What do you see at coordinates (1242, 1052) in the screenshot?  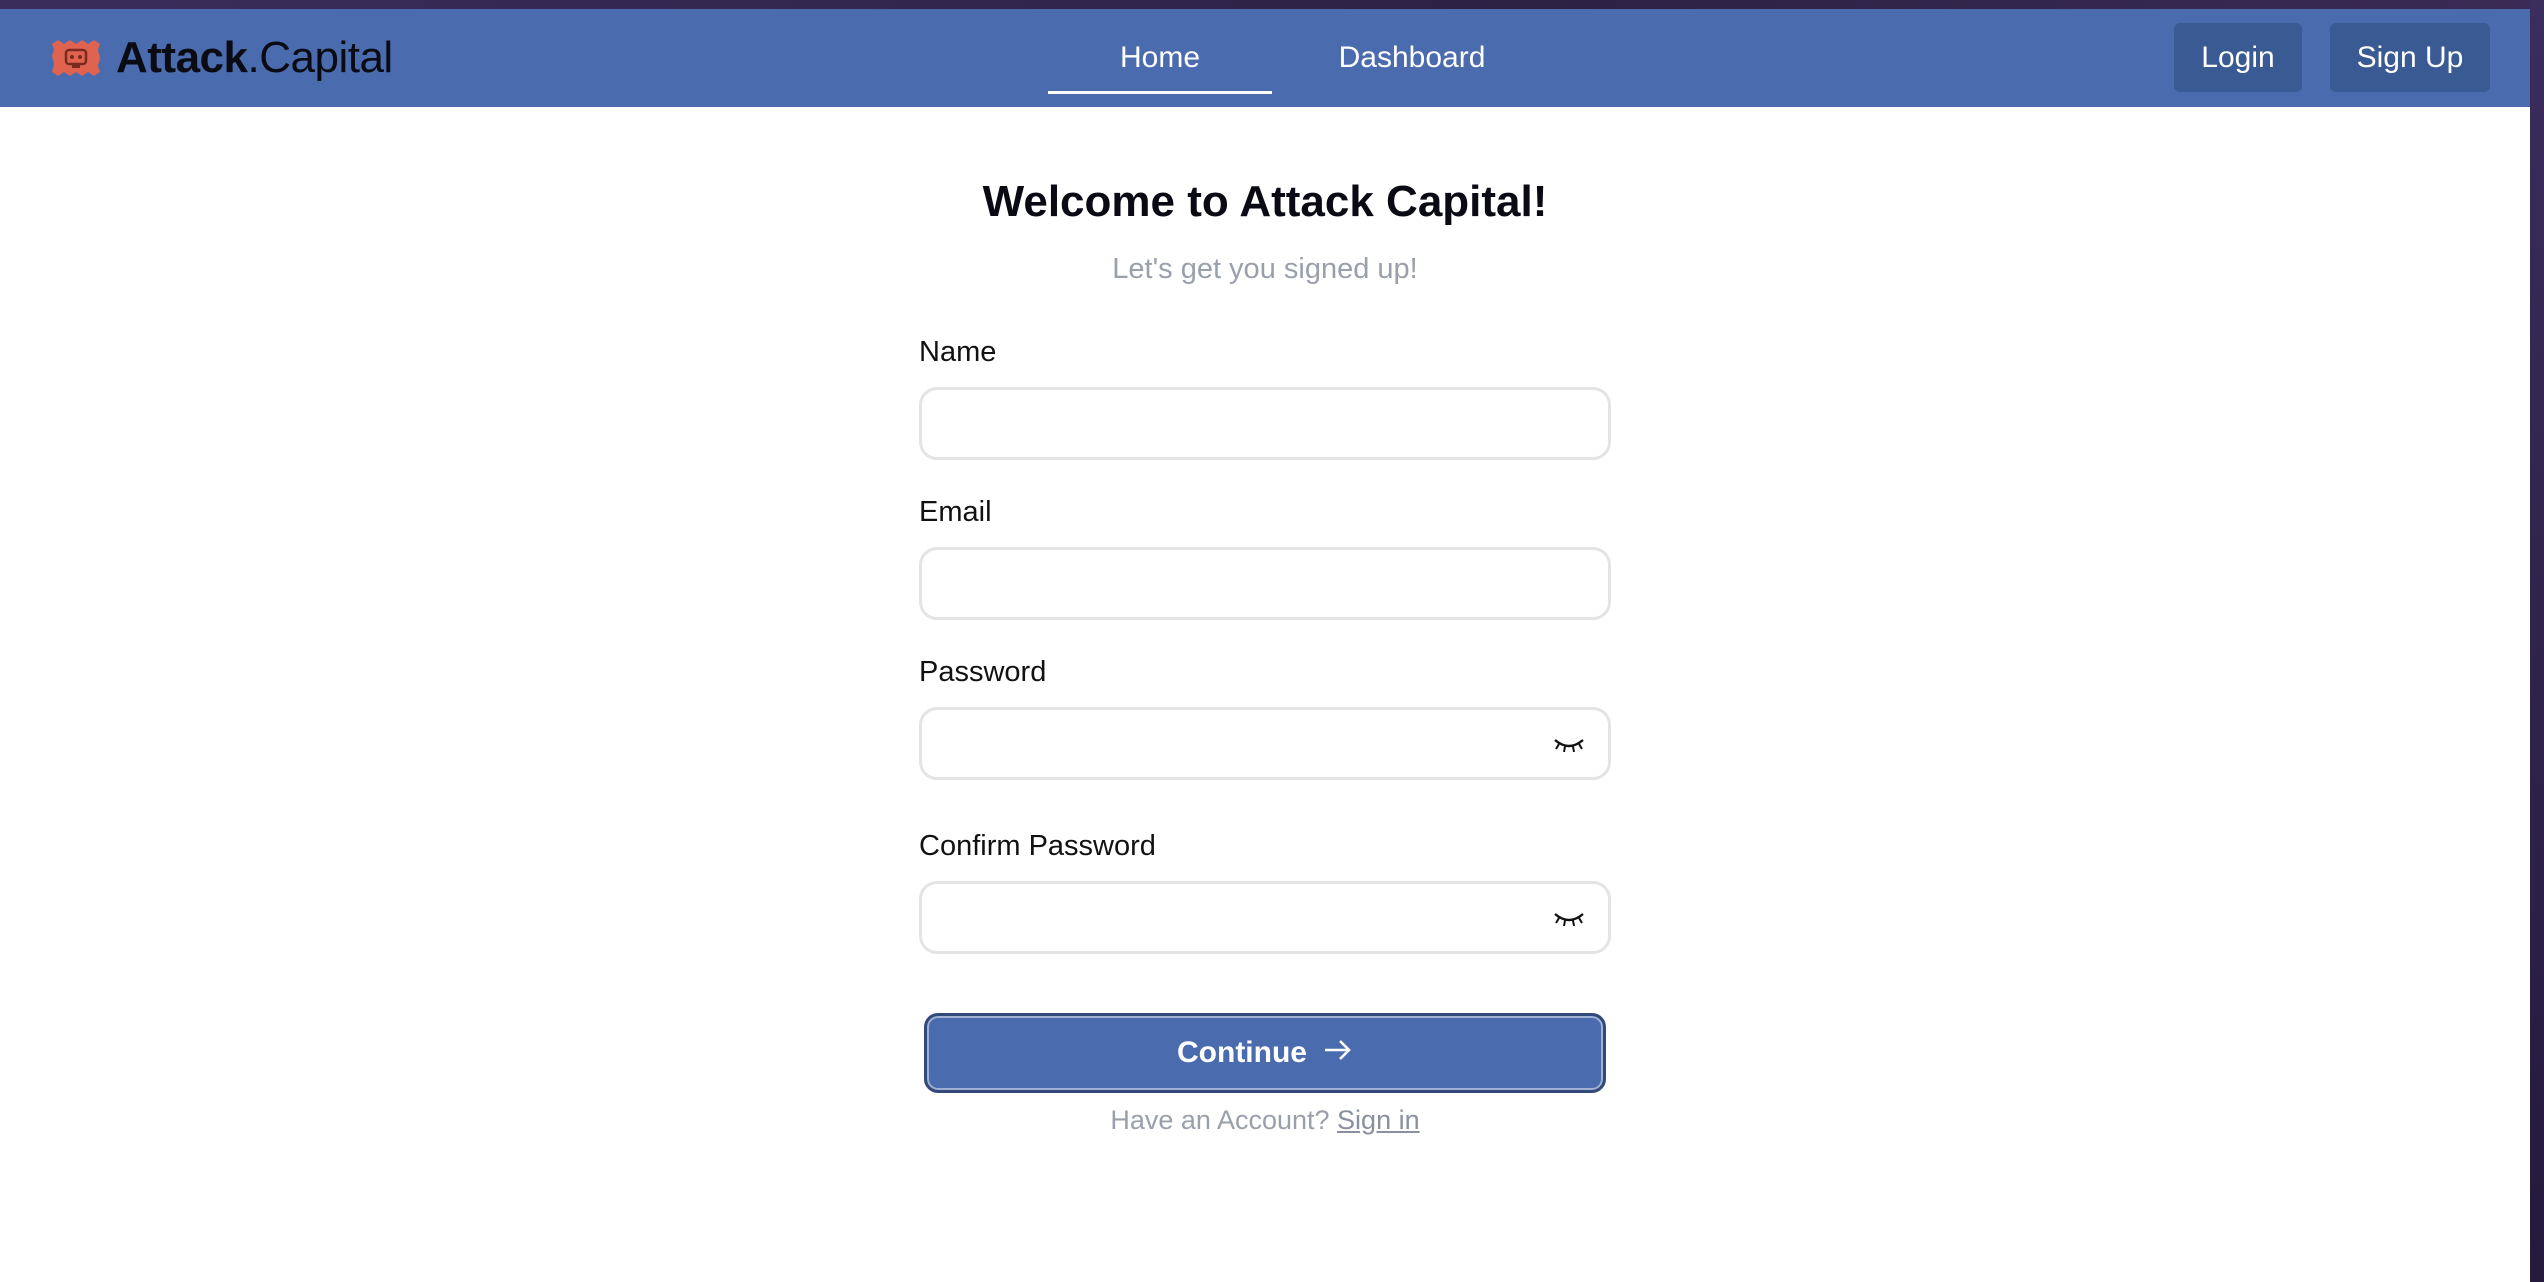 I see `continue-label: Continue` at bounding box center [1242, 1052].